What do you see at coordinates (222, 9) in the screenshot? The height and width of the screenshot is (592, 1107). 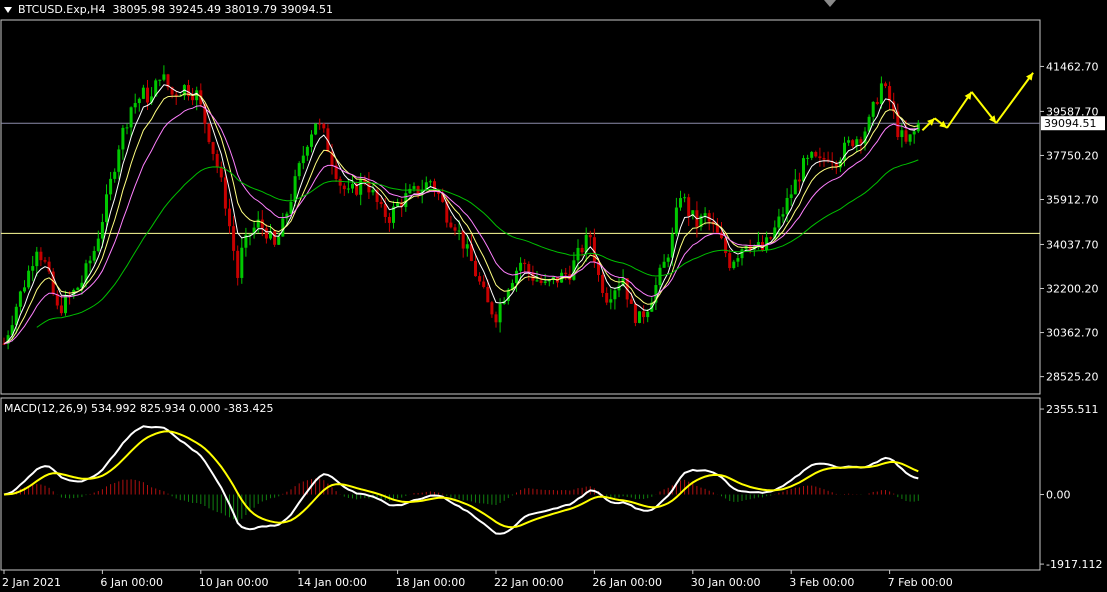 I see `ohlc-values: 38095.98 39245.49 38019.79 39094.51` at bounding box center [222, 9].